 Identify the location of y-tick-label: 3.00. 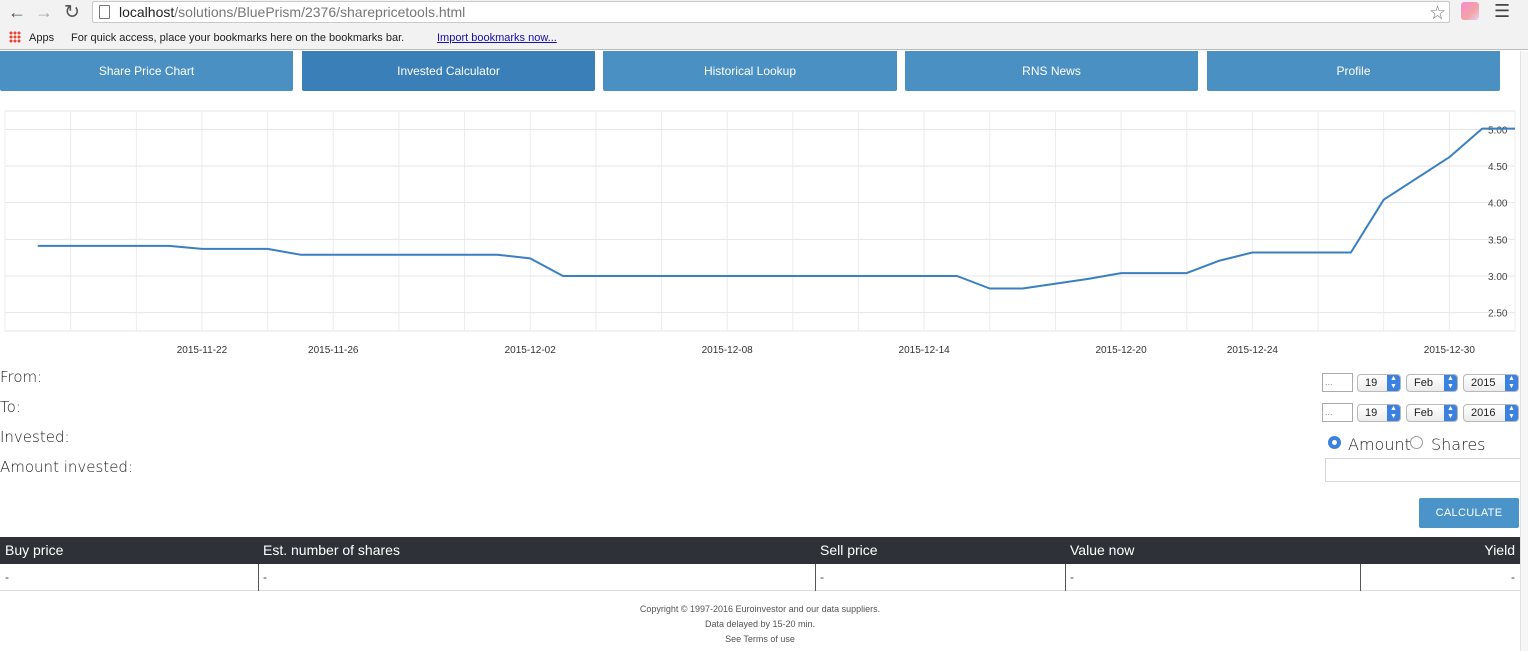
(1498, 277).